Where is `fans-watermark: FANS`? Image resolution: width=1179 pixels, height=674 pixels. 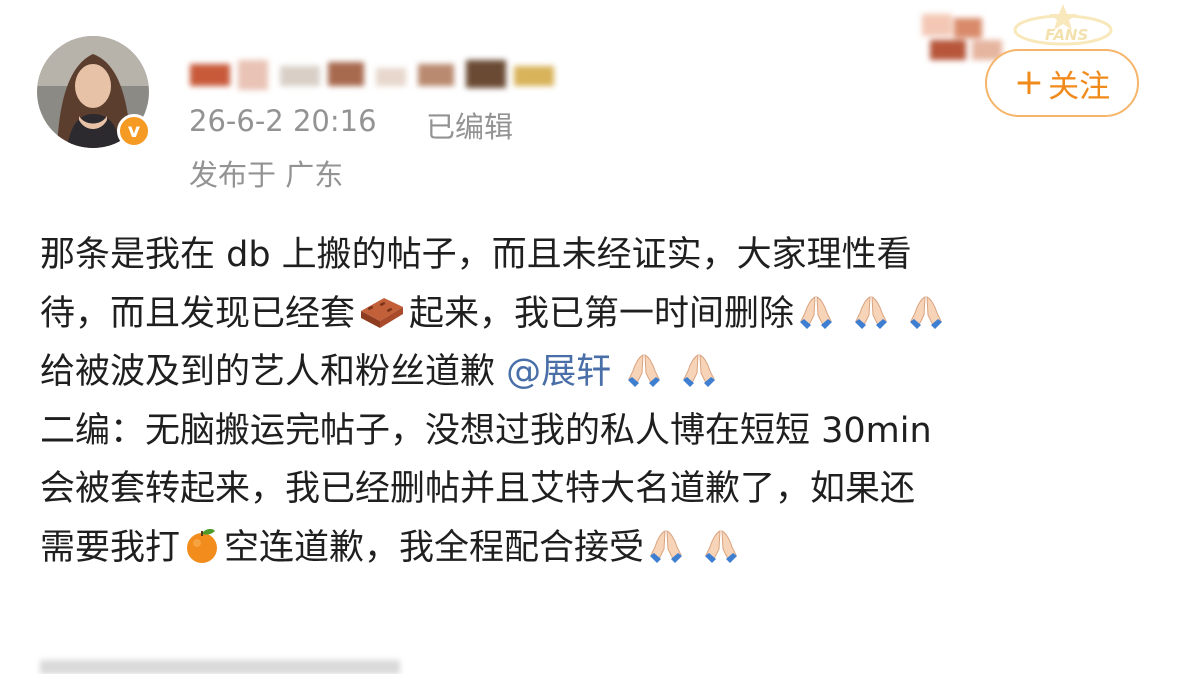 fans-watermark: FANS is located at coordinates (1060, 23).